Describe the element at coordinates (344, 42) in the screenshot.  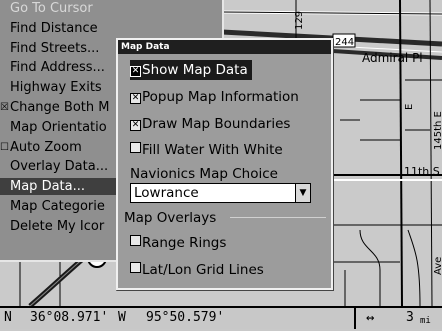
I see `map-label-road-244: 244` at that location.